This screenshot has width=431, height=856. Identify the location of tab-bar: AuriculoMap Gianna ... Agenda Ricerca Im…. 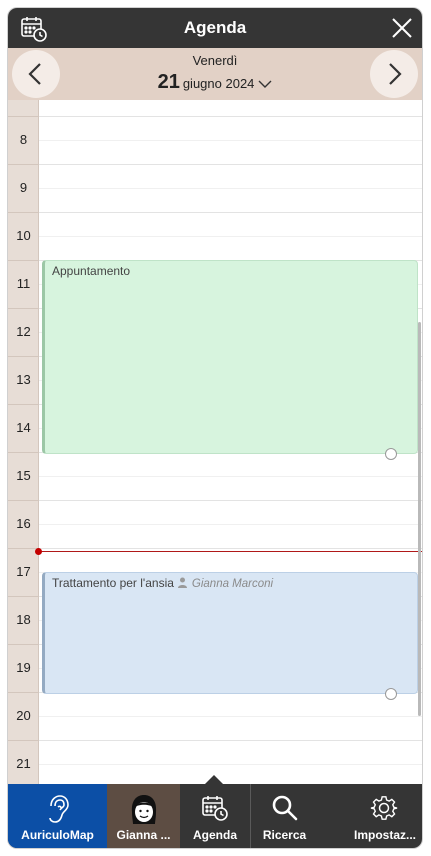
(215, 811).